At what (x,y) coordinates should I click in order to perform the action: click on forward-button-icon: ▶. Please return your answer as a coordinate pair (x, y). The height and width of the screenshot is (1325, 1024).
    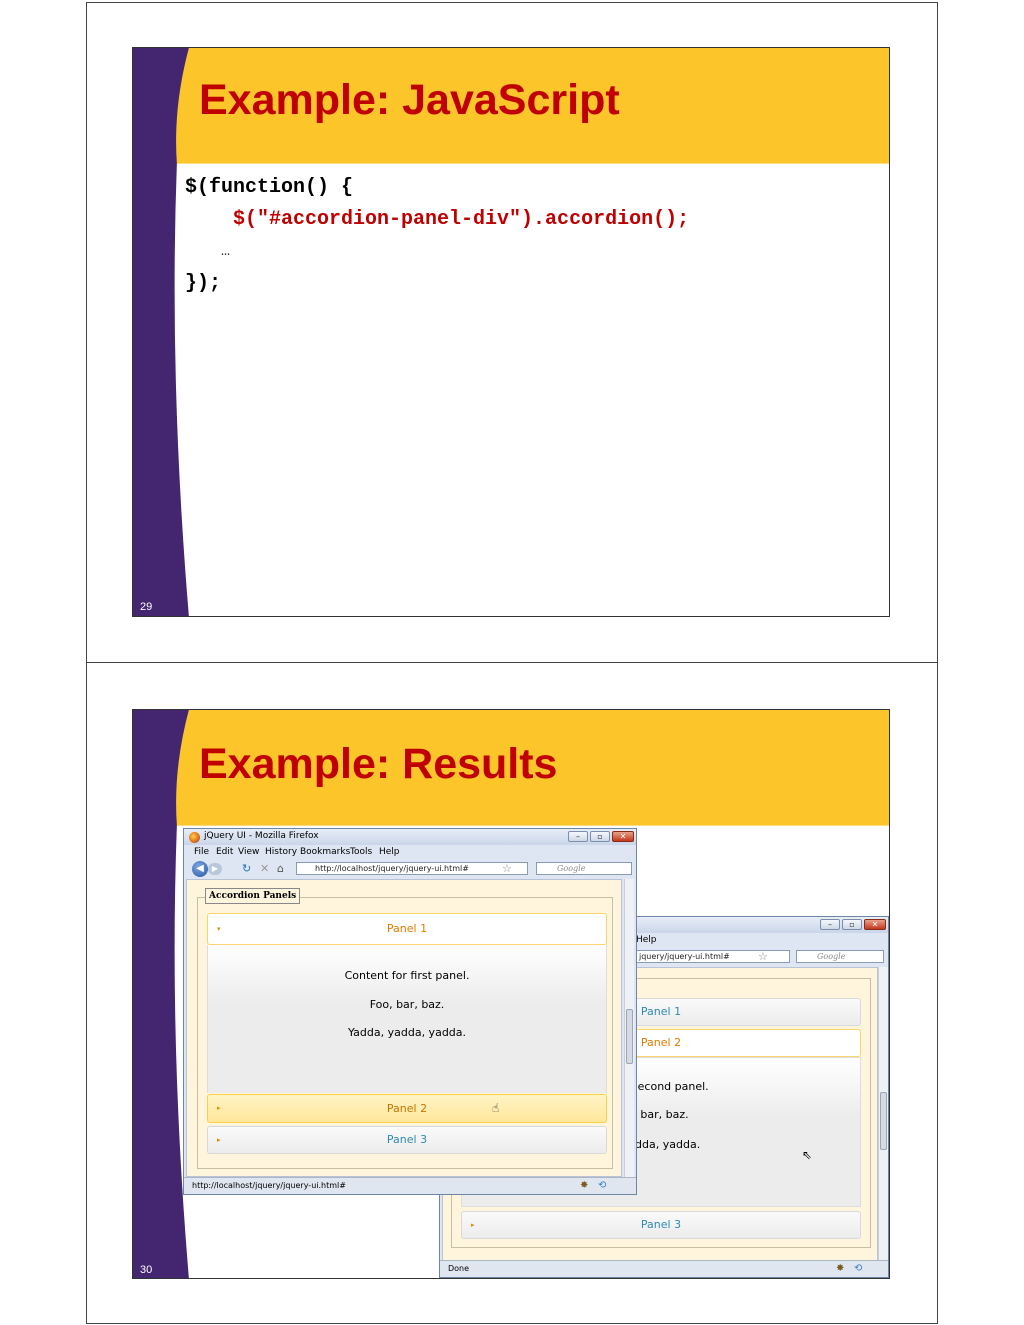
    Looking at the image, I should click on (215, 869).